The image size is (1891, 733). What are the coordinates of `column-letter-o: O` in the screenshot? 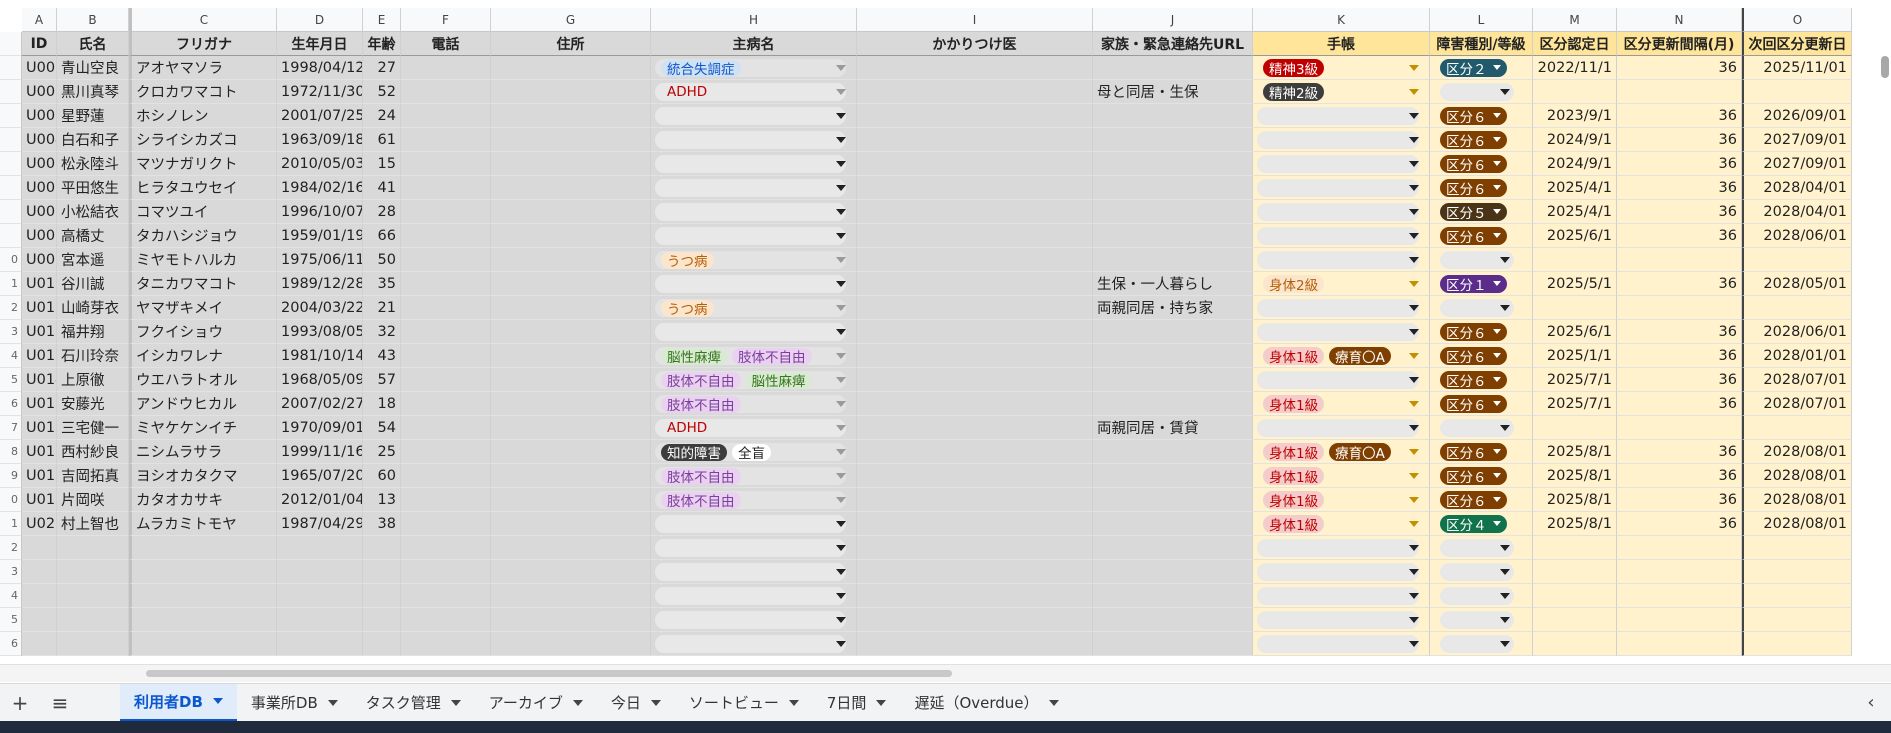 It's located at (1797, 20).